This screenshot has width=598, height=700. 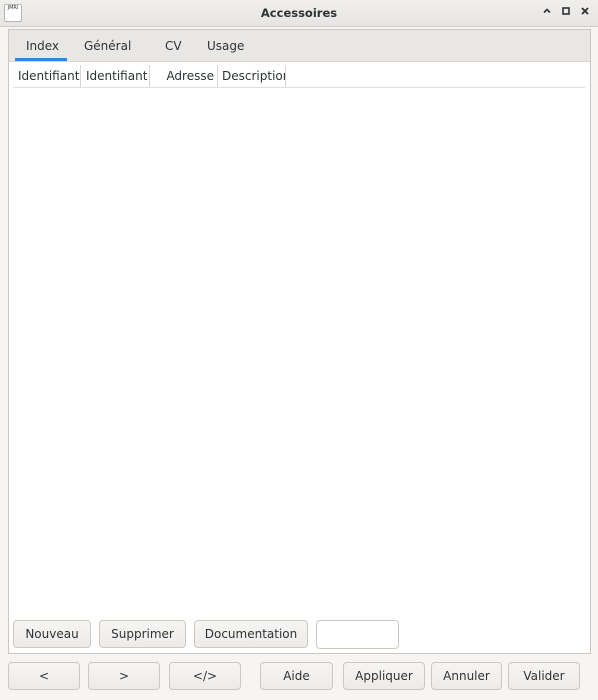 I want to click on tab-index: Index, so click(x=42, y=46).